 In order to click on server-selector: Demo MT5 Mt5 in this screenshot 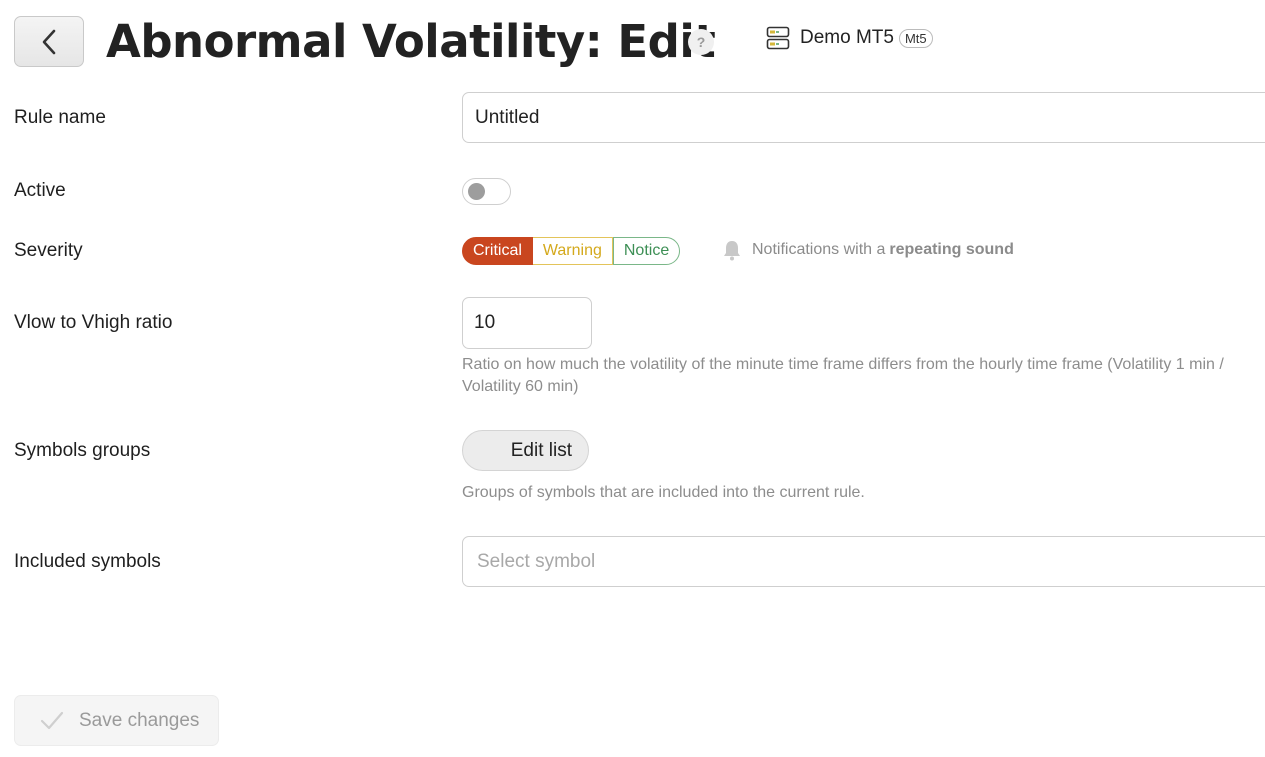, I will do `click(849, 38)`.